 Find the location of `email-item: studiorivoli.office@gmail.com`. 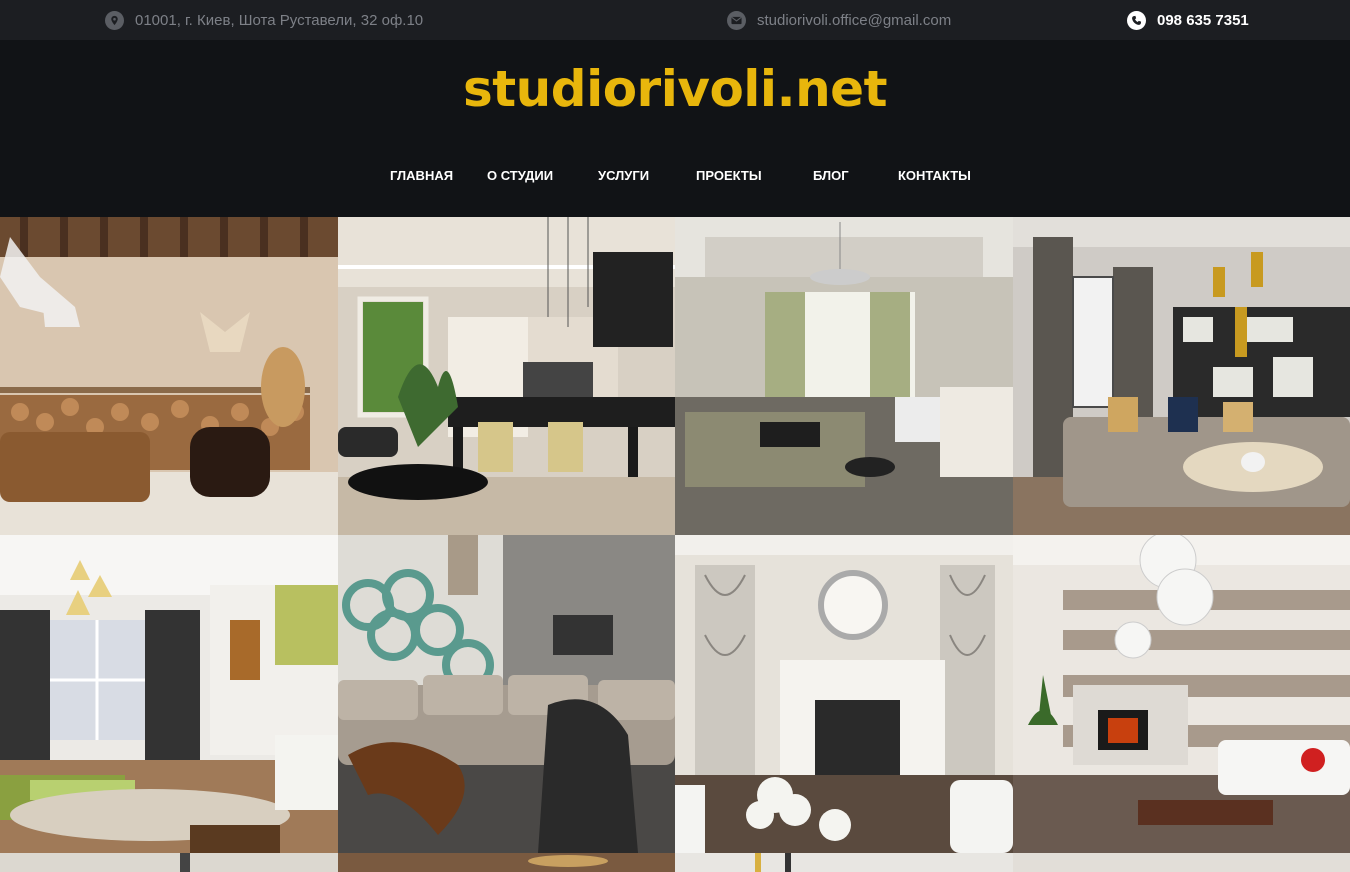

email-item: studiorivoli.office@gmail.com is located at coordinates (839, 20).